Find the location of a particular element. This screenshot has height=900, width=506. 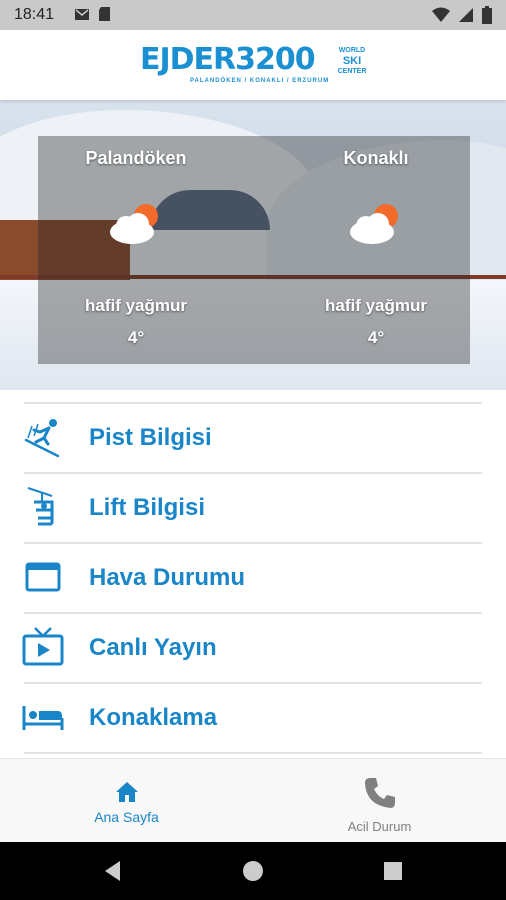

signal-icon is located at coordinates (466, 15).